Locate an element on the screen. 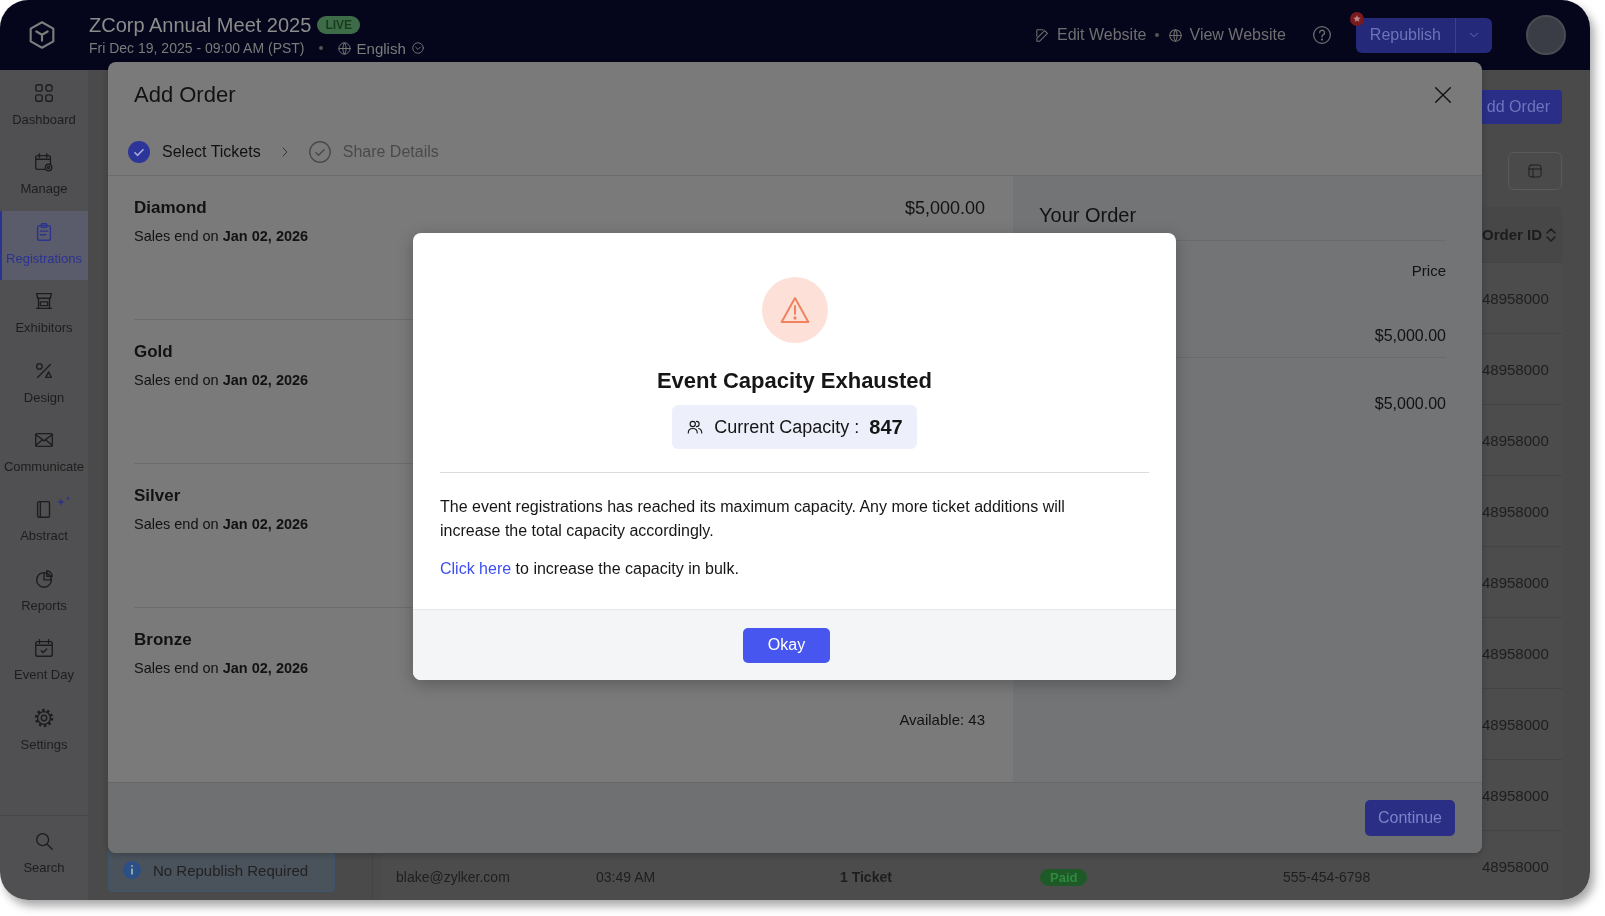  bulk-capacity-text: Click here to increase the capacity in bulk. is located at coordinates (590, 569).